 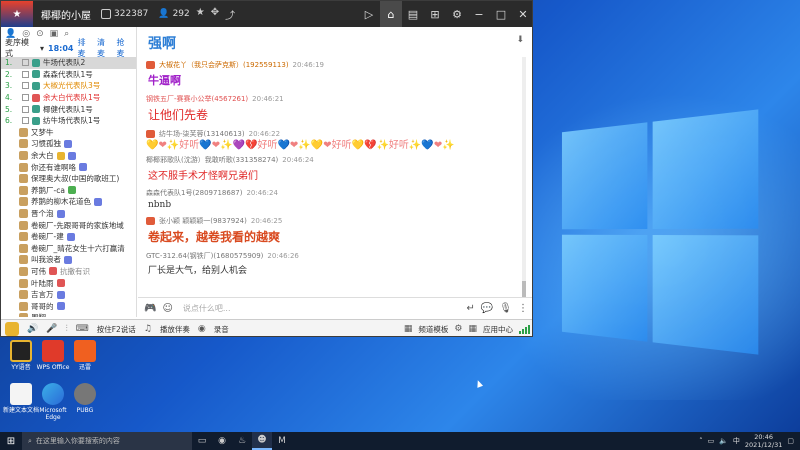 What do you see at coordinates (204, 256) in the screenshot?
I see `sender-name: GTC-312.64(钢铁厂)(1680575909)` at bounding box center [204, 256].